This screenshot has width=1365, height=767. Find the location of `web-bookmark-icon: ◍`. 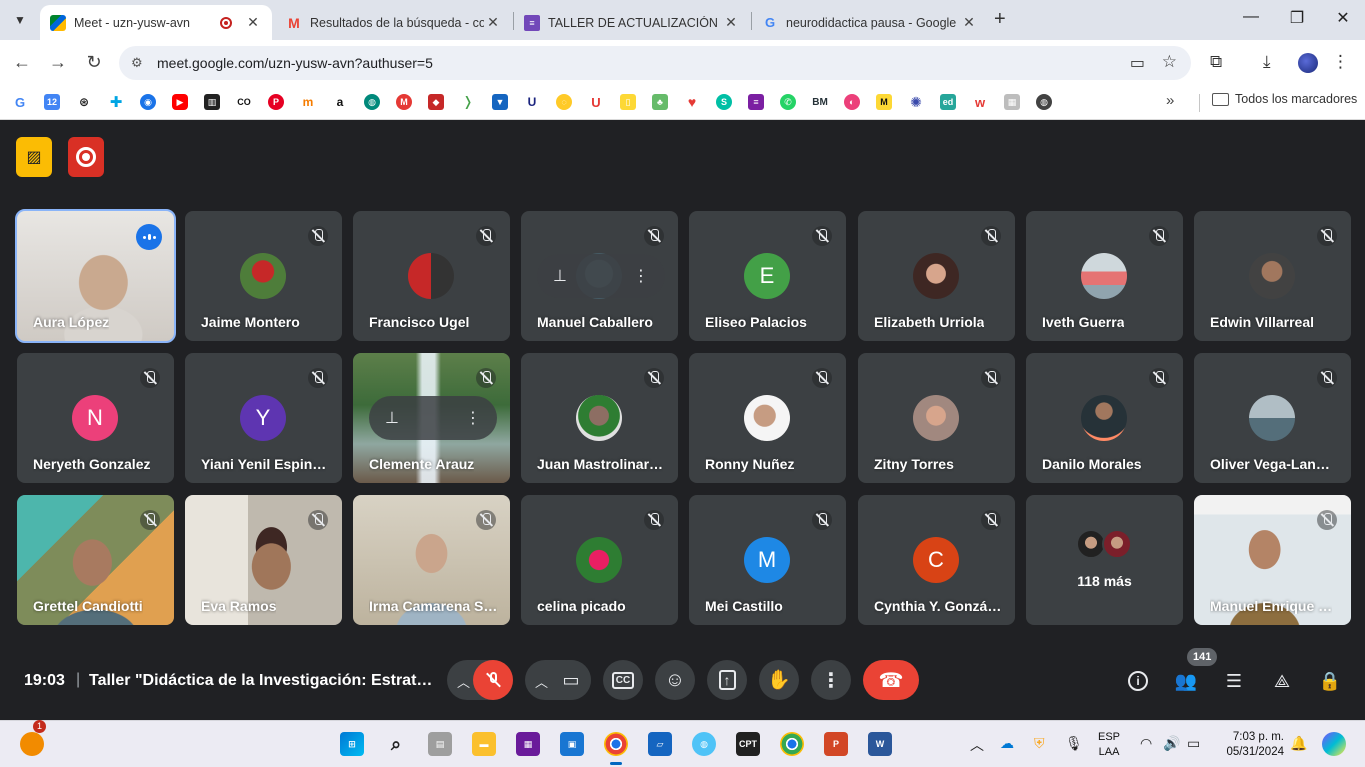

web-bookmark-icon: ◍ is located at coordinates (1044, 102).